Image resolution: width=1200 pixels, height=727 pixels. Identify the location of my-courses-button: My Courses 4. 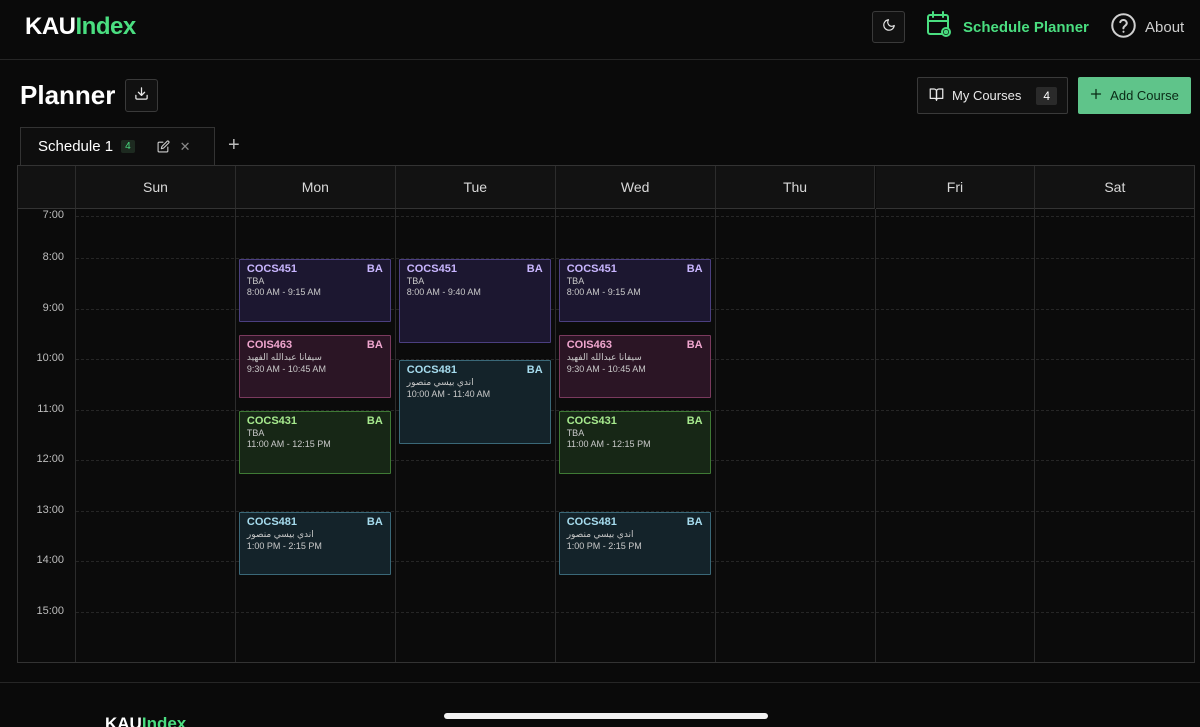
(992, 95).